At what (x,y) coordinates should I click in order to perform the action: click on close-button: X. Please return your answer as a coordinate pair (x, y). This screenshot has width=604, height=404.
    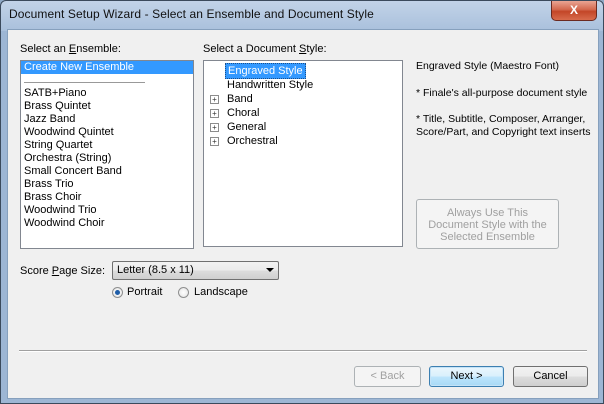
    Looking at the image, I should click on (574, 11).